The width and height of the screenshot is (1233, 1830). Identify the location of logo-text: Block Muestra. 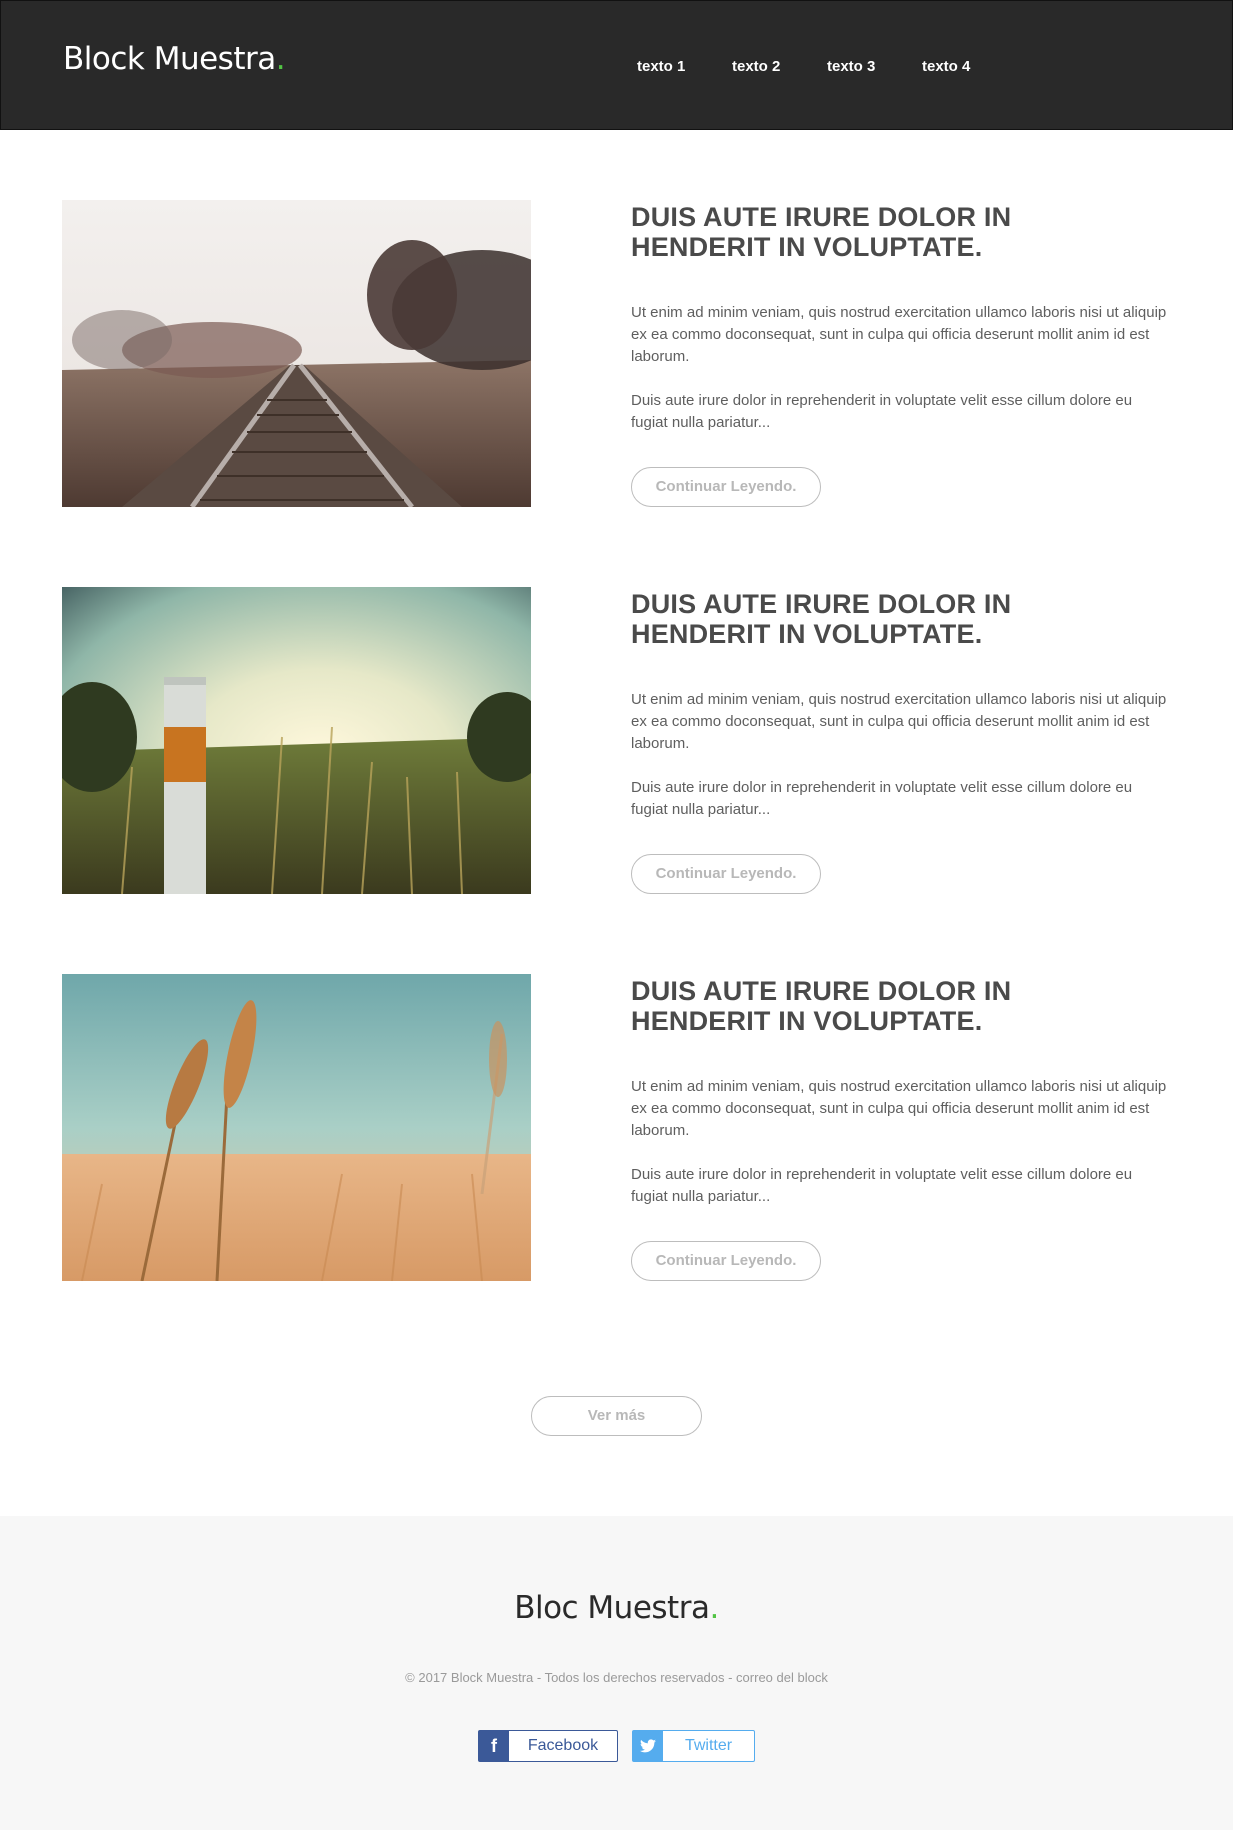
(169, 59).